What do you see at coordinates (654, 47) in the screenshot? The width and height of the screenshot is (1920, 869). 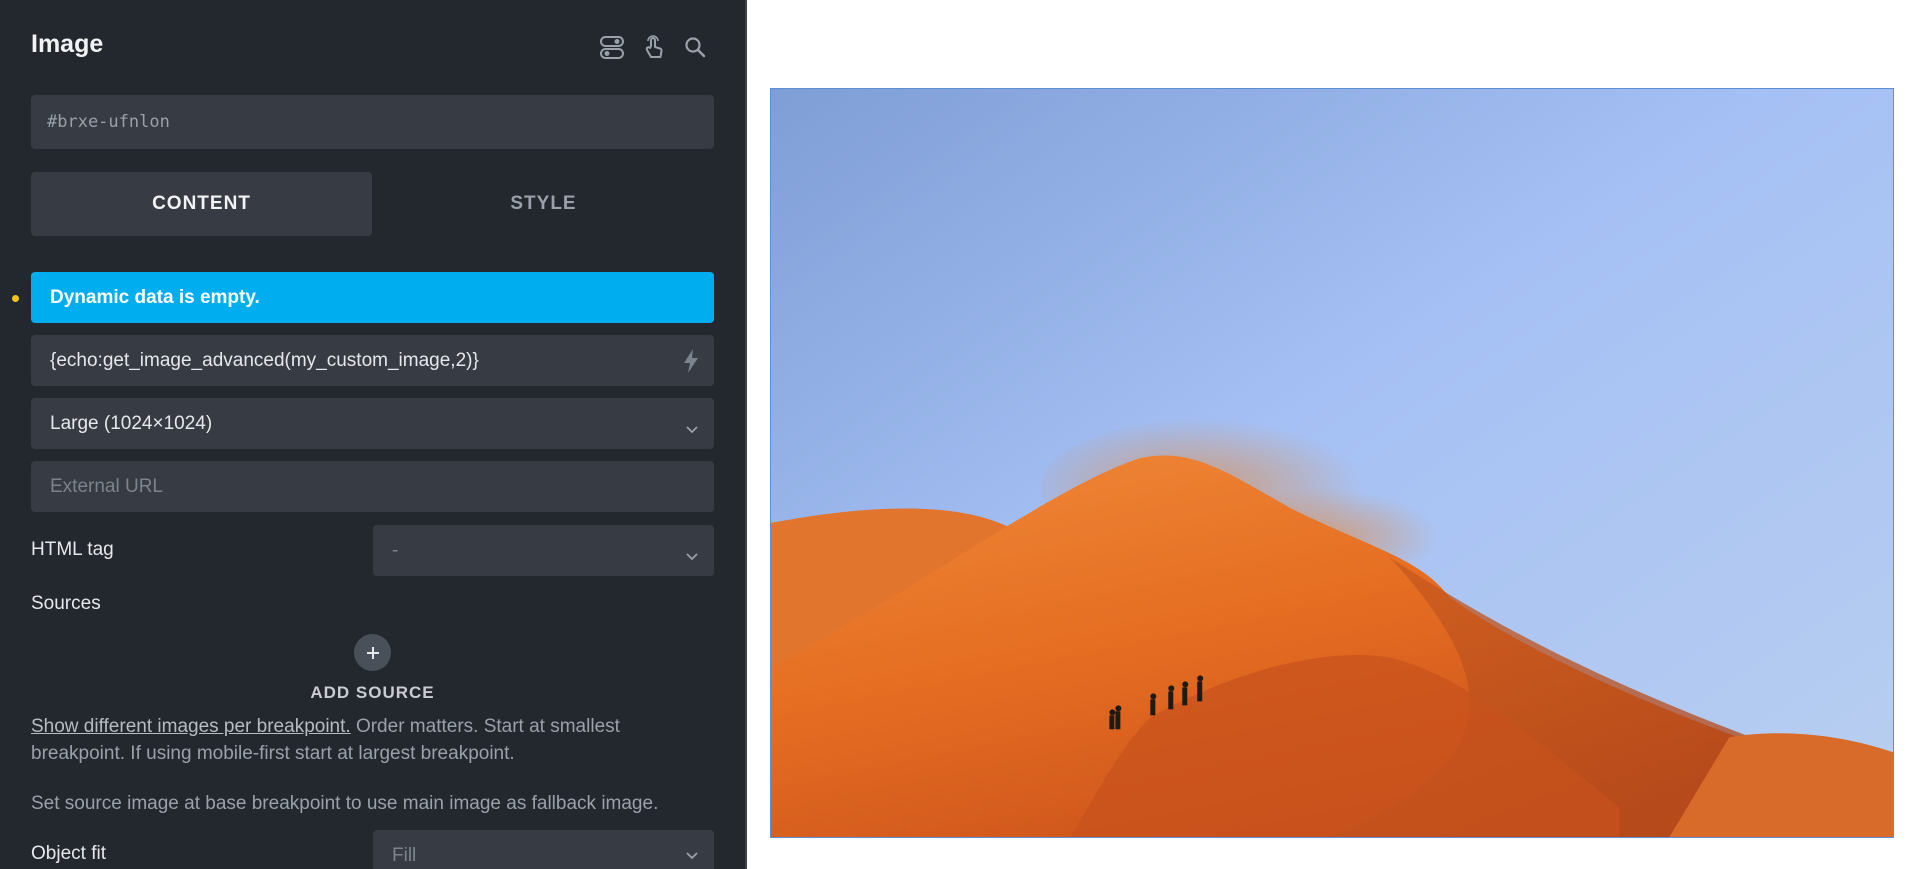 I see `touch-icon` at bounding box center [654, 47].